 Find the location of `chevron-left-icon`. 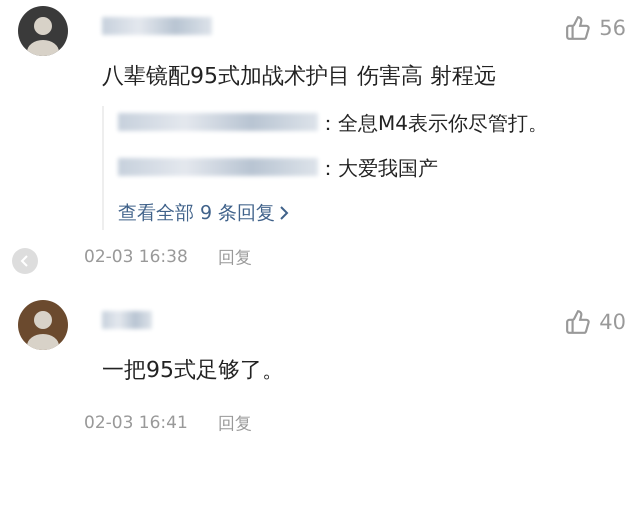

chevron-left-icon is located at coordinates (25, 261).